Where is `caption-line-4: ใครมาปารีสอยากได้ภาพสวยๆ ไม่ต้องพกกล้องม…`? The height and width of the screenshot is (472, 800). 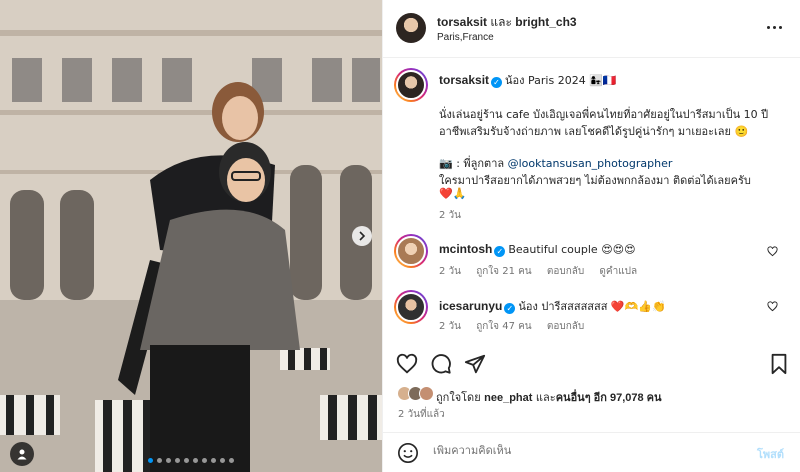
caption-line-4: ใครมาปารีสอยากได้ภาพสวยๆ ไม่ต้องพกกล้องม… is located at coordinates (595, 180).